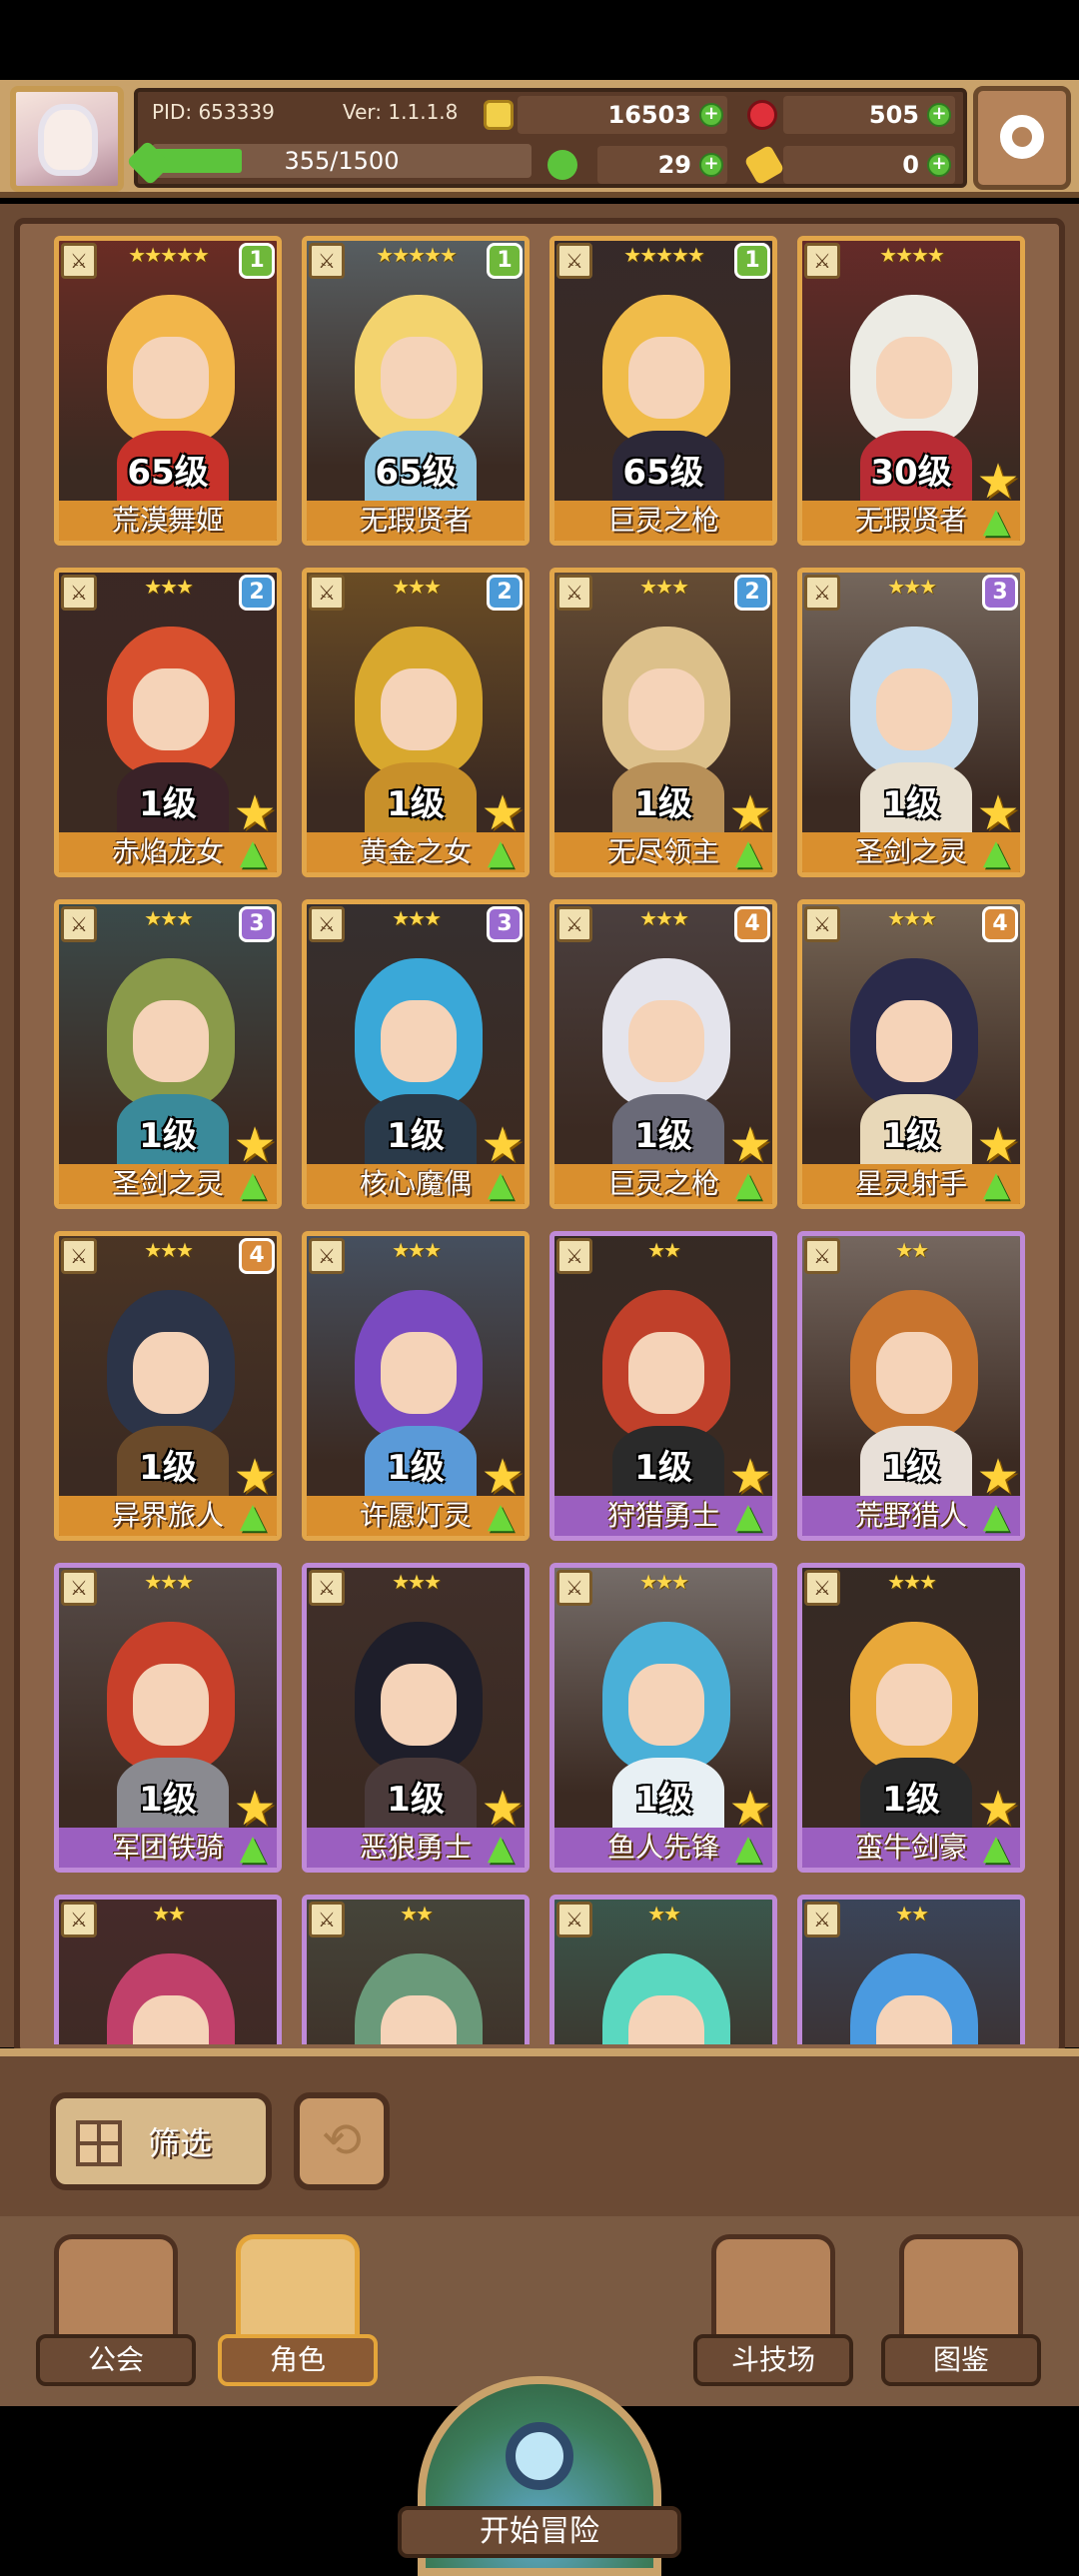  Describe the element at coordinates (539, 2136) in the screenshot. I see `toolbar: 筛选 ⟲` at that location.